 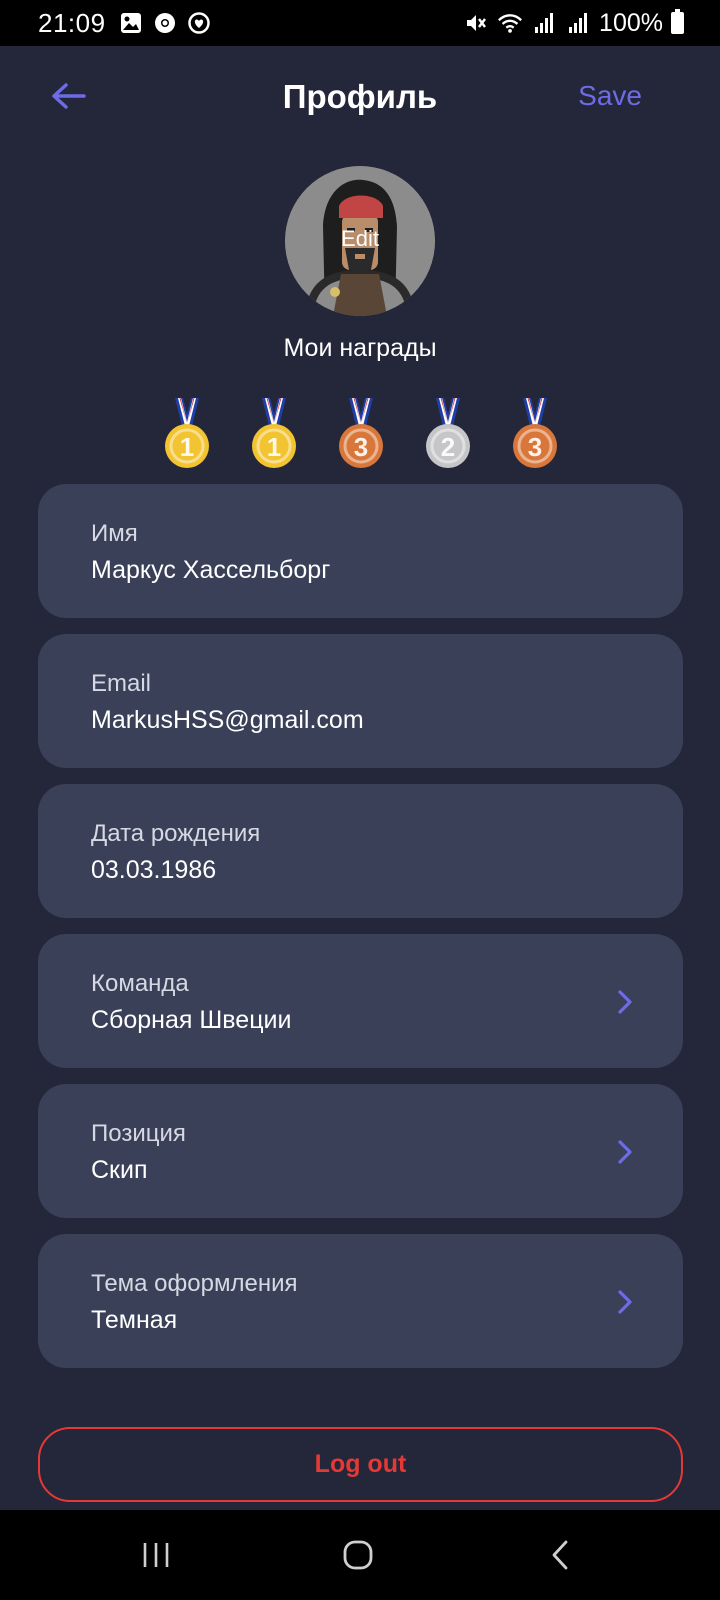 What do you see at coordinates (131, 23) in the screenshot?
I see `gallery-icon` at bounding box center [131, 23].